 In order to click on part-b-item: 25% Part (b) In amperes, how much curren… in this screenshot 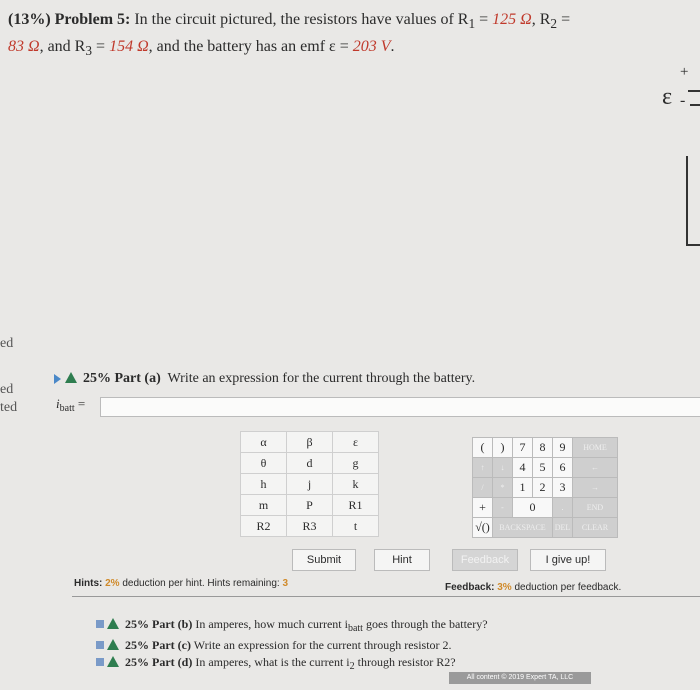, I will do `click(292, 626)`.